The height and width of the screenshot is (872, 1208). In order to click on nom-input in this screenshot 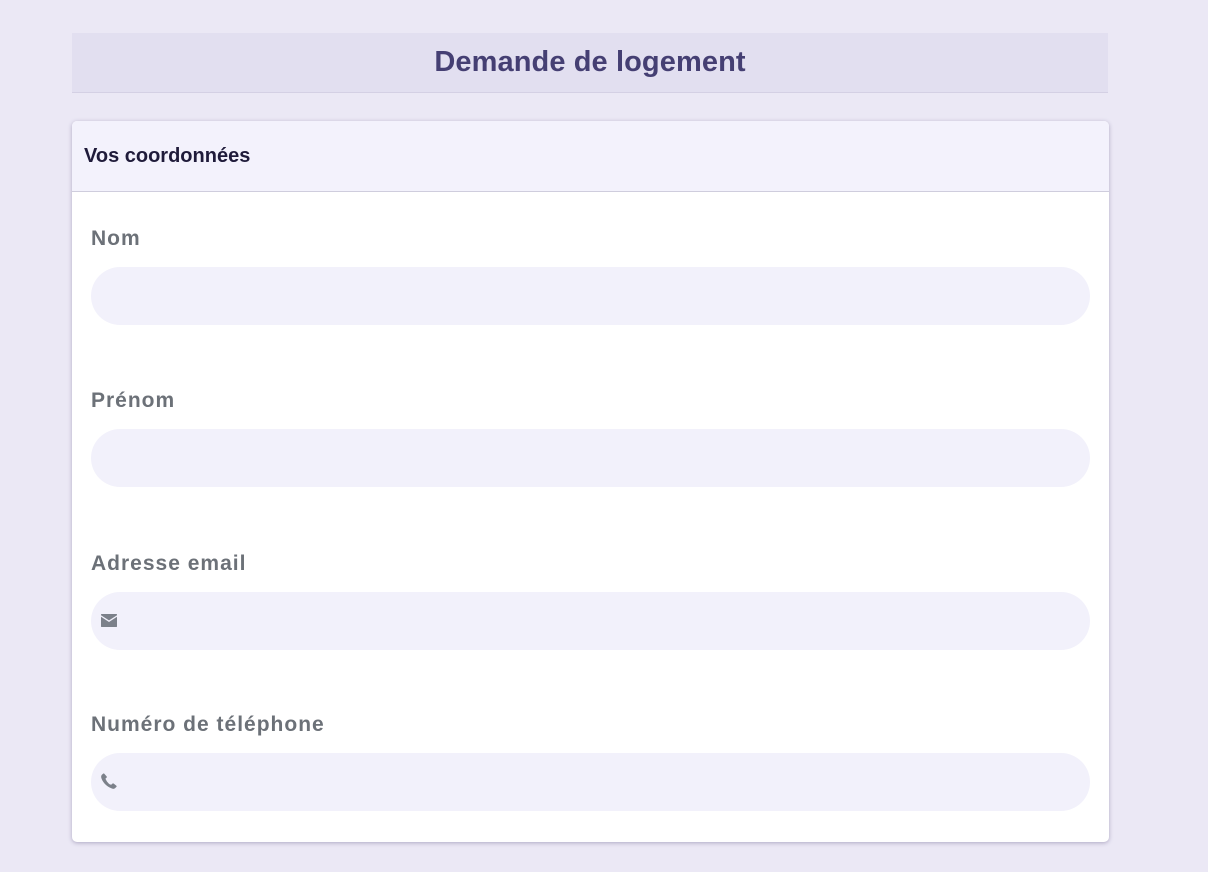, I will do `click(590, 296)`.